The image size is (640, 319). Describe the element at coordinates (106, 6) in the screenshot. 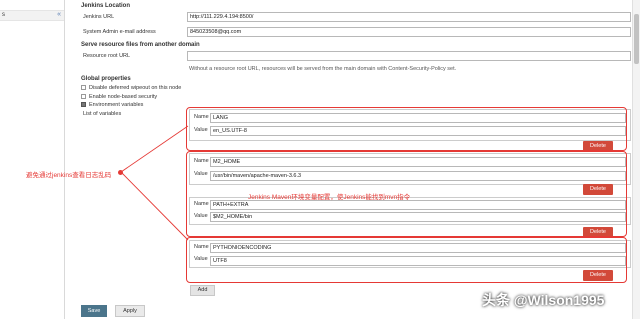

I see `jenkins-location-title: Jenkins Location` at that location.